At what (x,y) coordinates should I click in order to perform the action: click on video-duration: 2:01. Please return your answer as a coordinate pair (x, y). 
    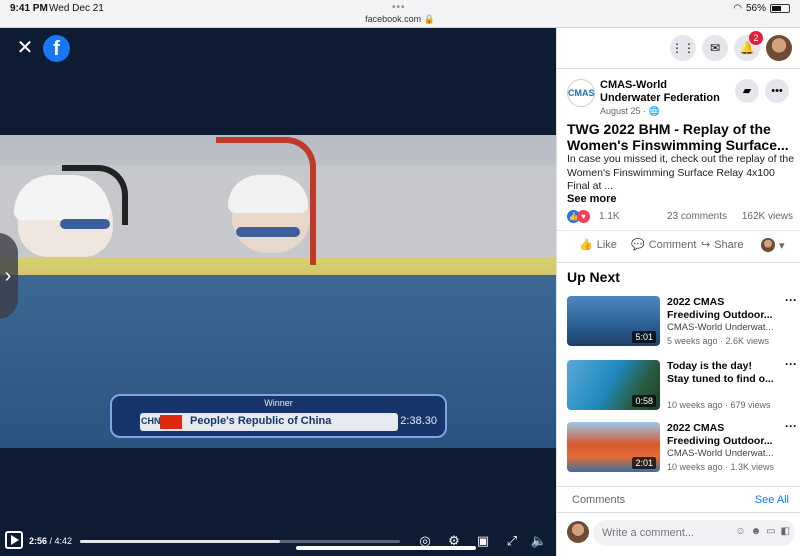
    Looking at the image, I should click on (644, 463).